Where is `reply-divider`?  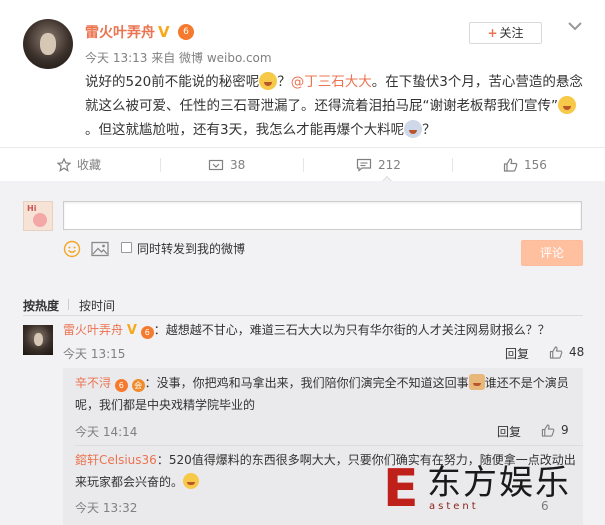 reply-divider is located at coordinates (329, 445).